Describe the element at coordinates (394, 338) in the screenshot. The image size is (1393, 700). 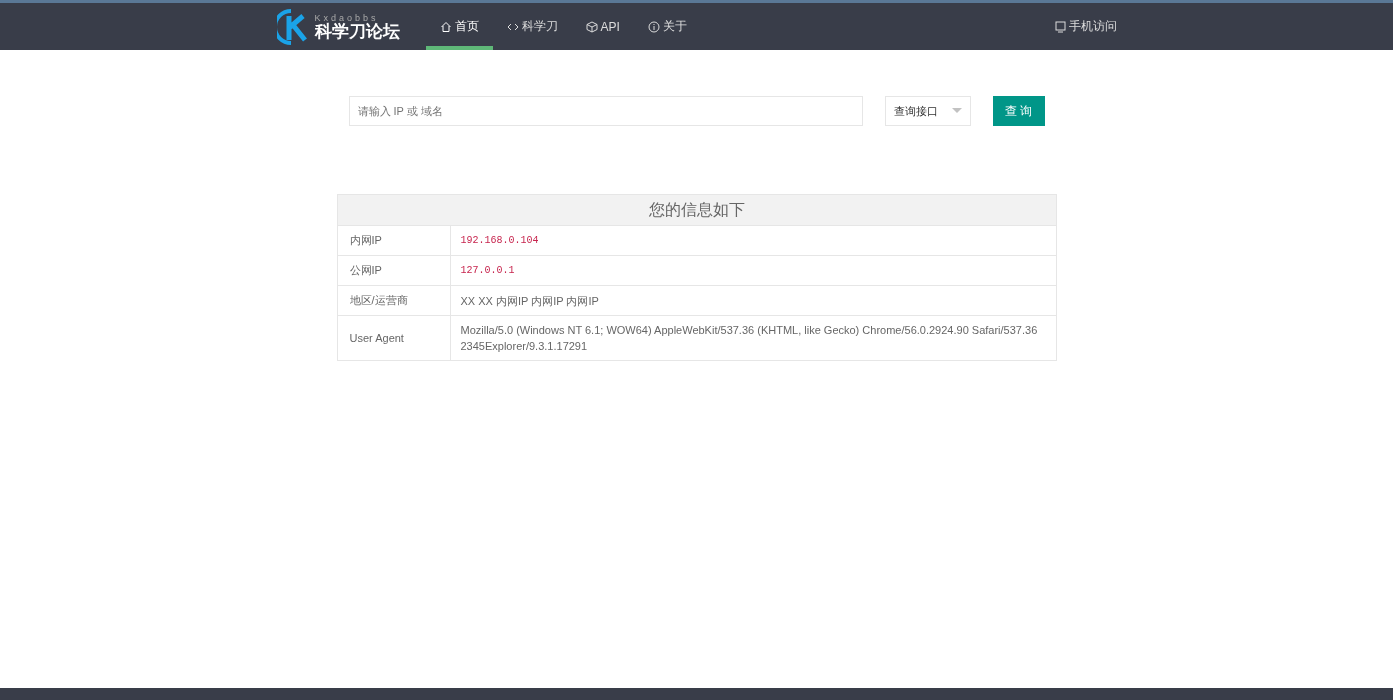
I see `row-label: User Agent` at that location.